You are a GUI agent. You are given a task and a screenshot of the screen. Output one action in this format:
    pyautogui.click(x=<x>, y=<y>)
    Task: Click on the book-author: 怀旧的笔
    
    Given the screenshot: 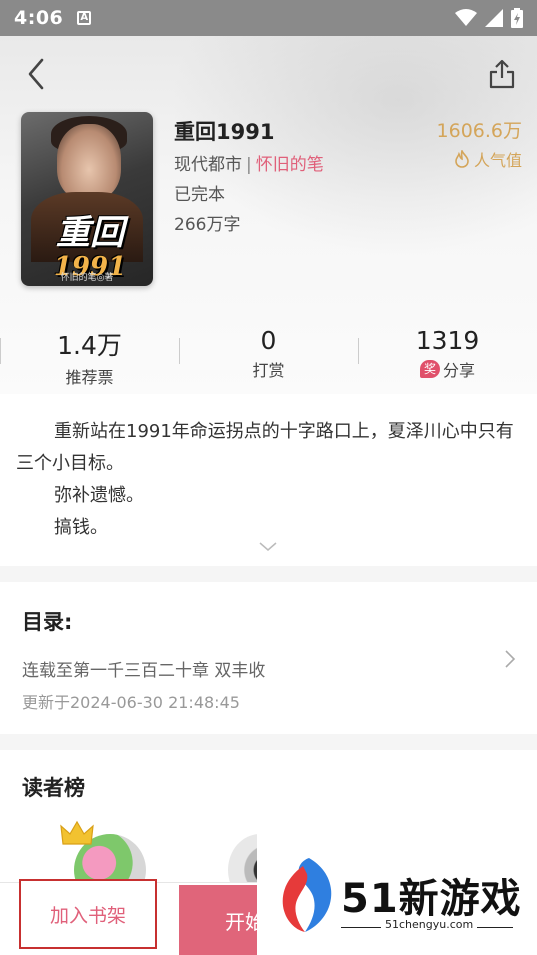 What is the action you would take?
    pyautogui.click(x=290, y=165)
    